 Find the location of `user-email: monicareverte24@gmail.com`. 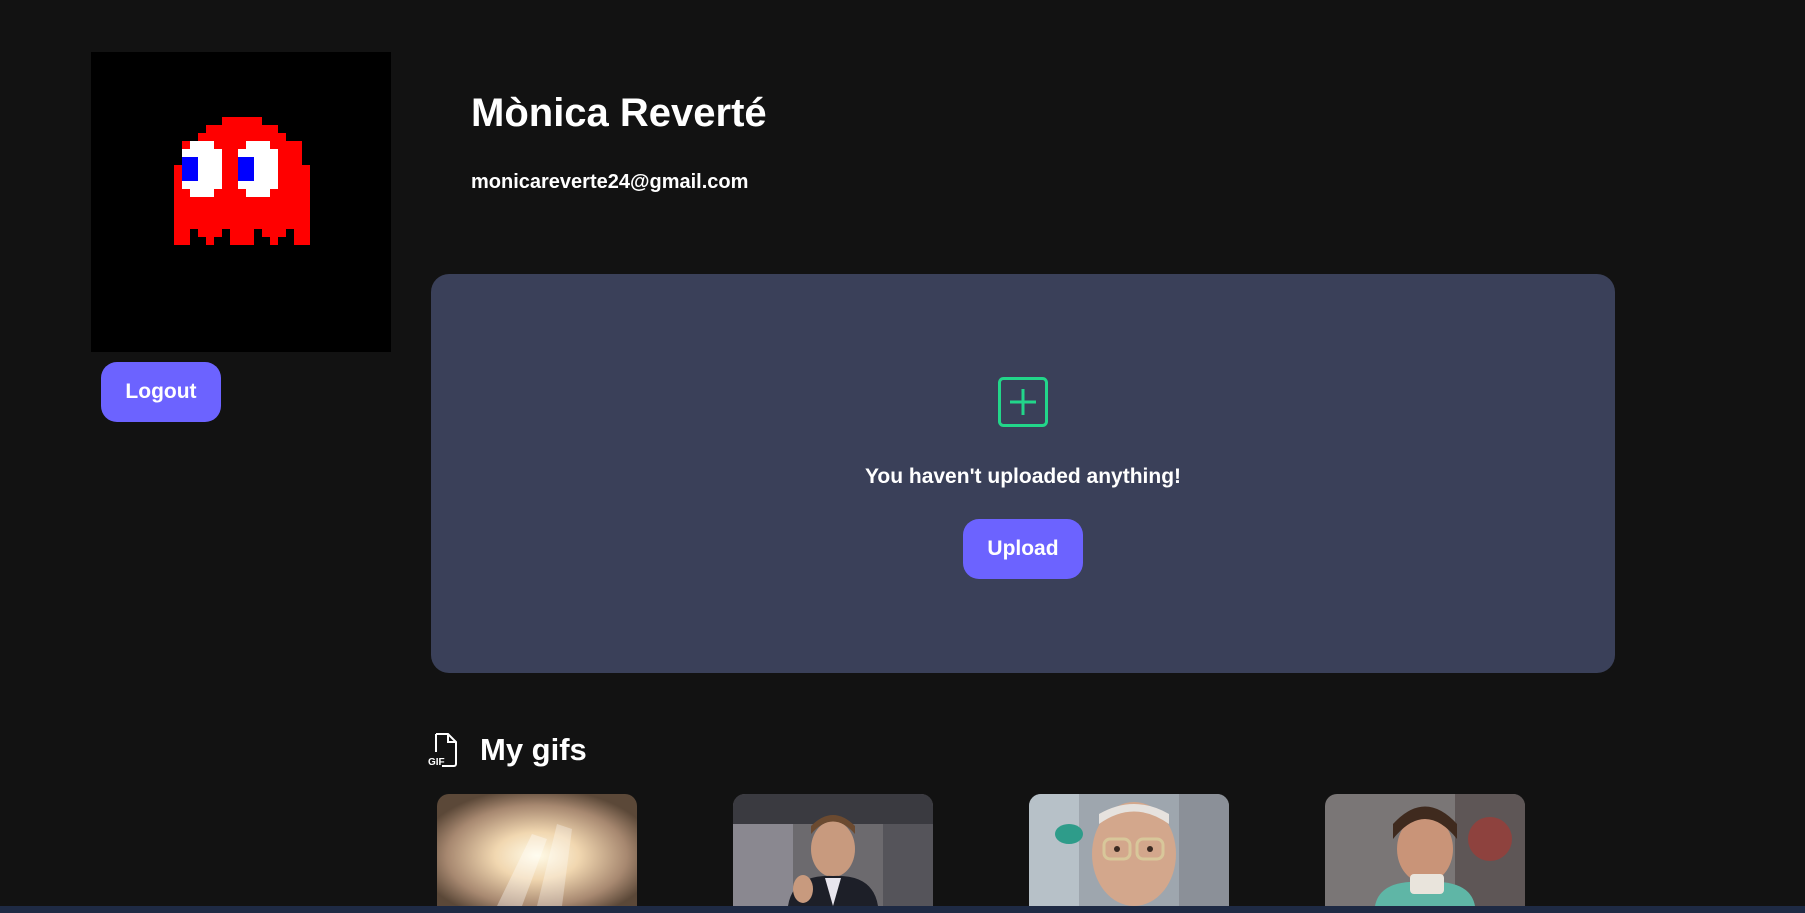

user-email: monicareverte24@gmail.com is located at coordinates (610, 182).